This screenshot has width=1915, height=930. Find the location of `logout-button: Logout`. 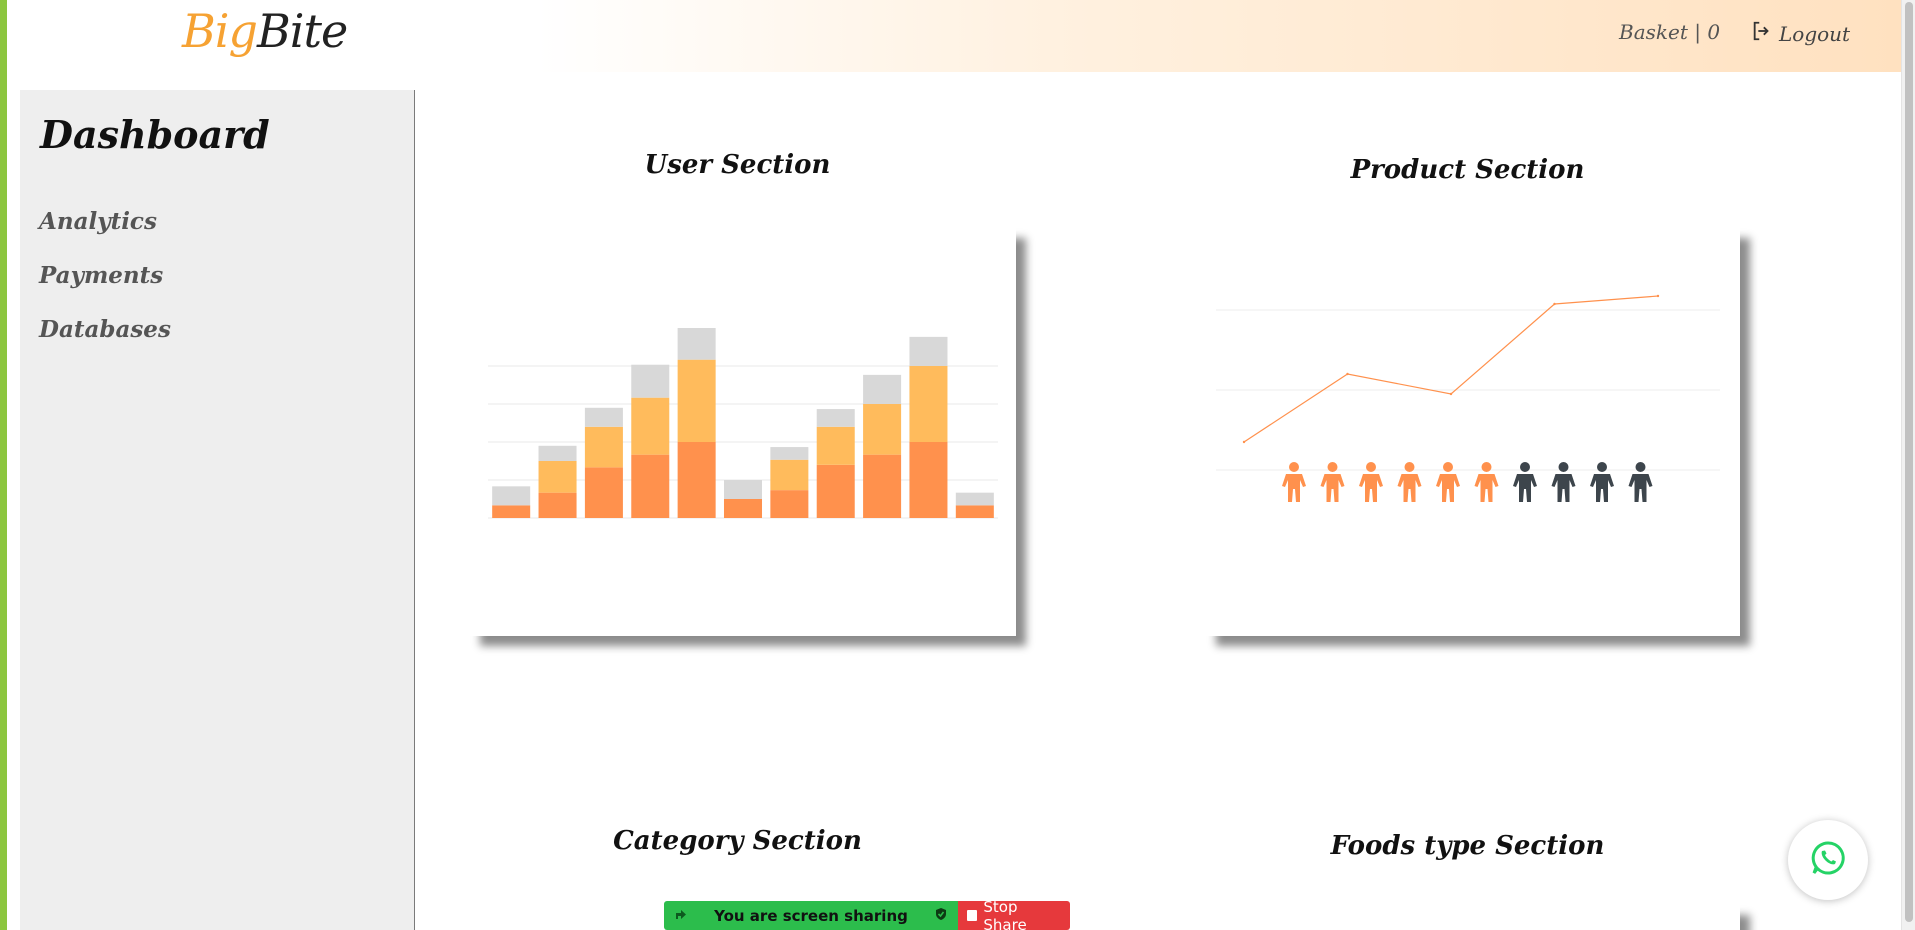

logout-button: Logout is located at coordinates (1800, 33).